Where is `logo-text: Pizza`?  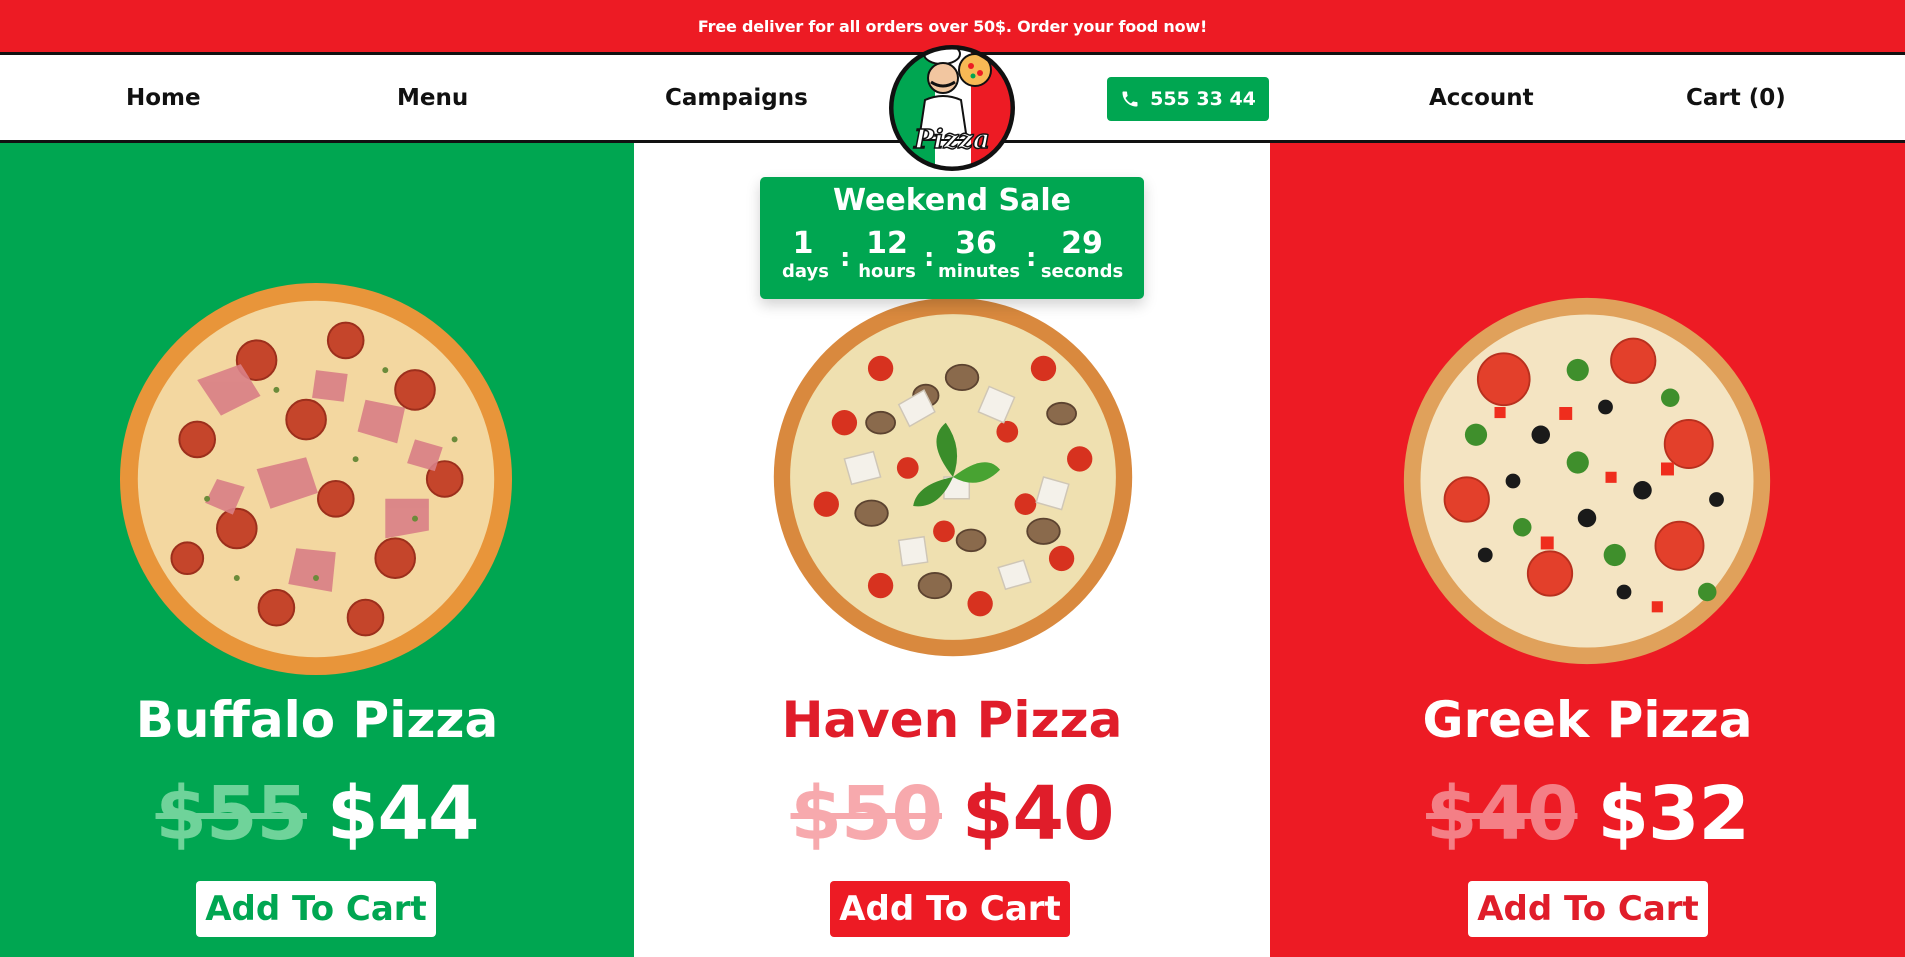 logo-text: Pizza is located at coordinates (951, 140).